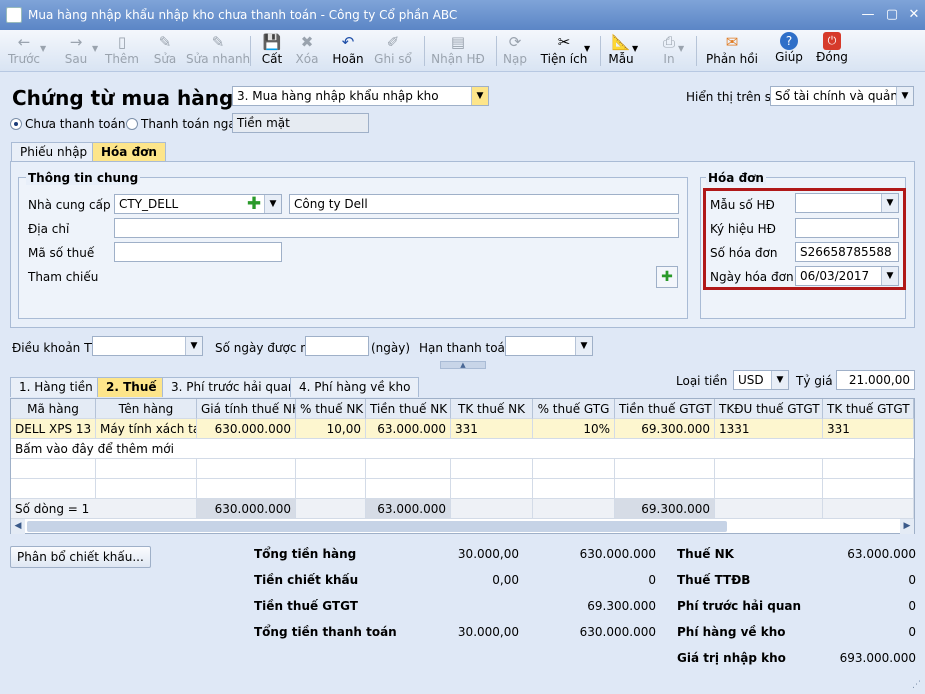 This screenshot has height=694, width=925. What do you see at coordinates (463, 365) in the screenshot?
I see `collapse-handle: ▲` at bounding box center [463, 365].